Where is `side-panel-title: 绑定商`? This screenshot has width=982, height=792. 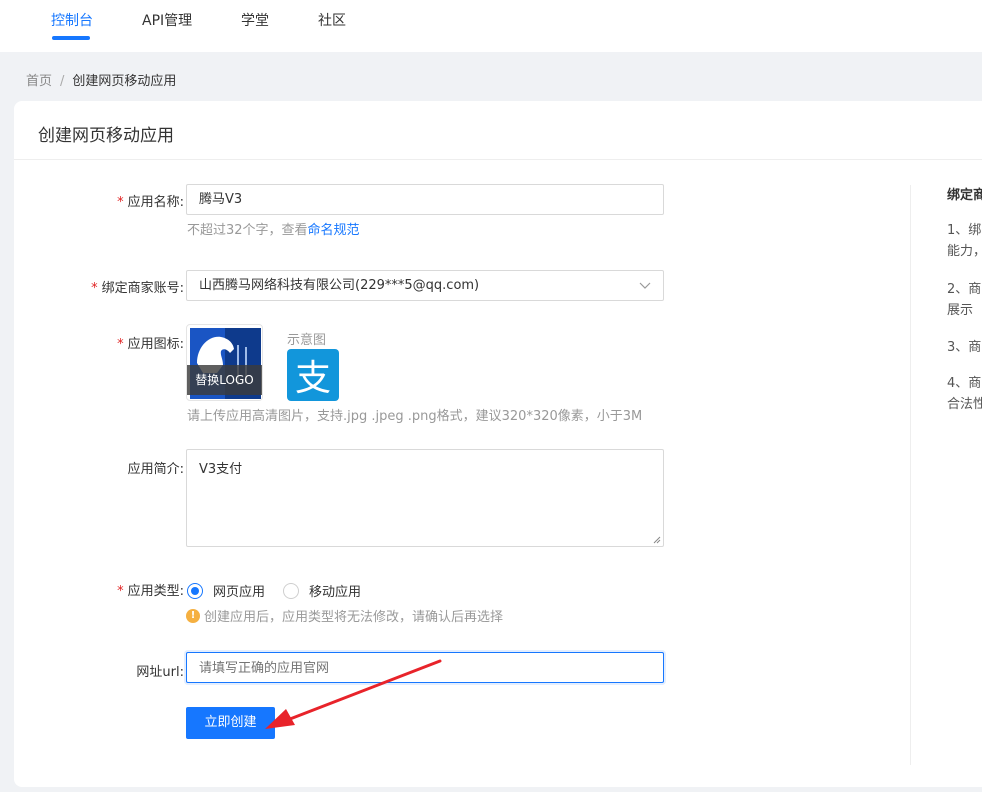 side-panel-title: 绑定商 is located at coordinates (964, 195).